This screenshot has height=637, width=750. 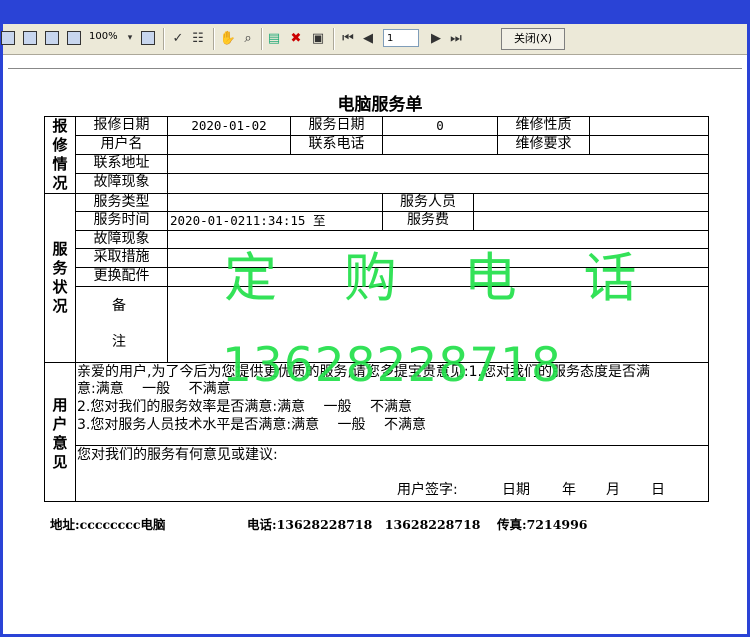 I want to click on value-repair-date: 2020-01-02, so click(x=229, y=126).